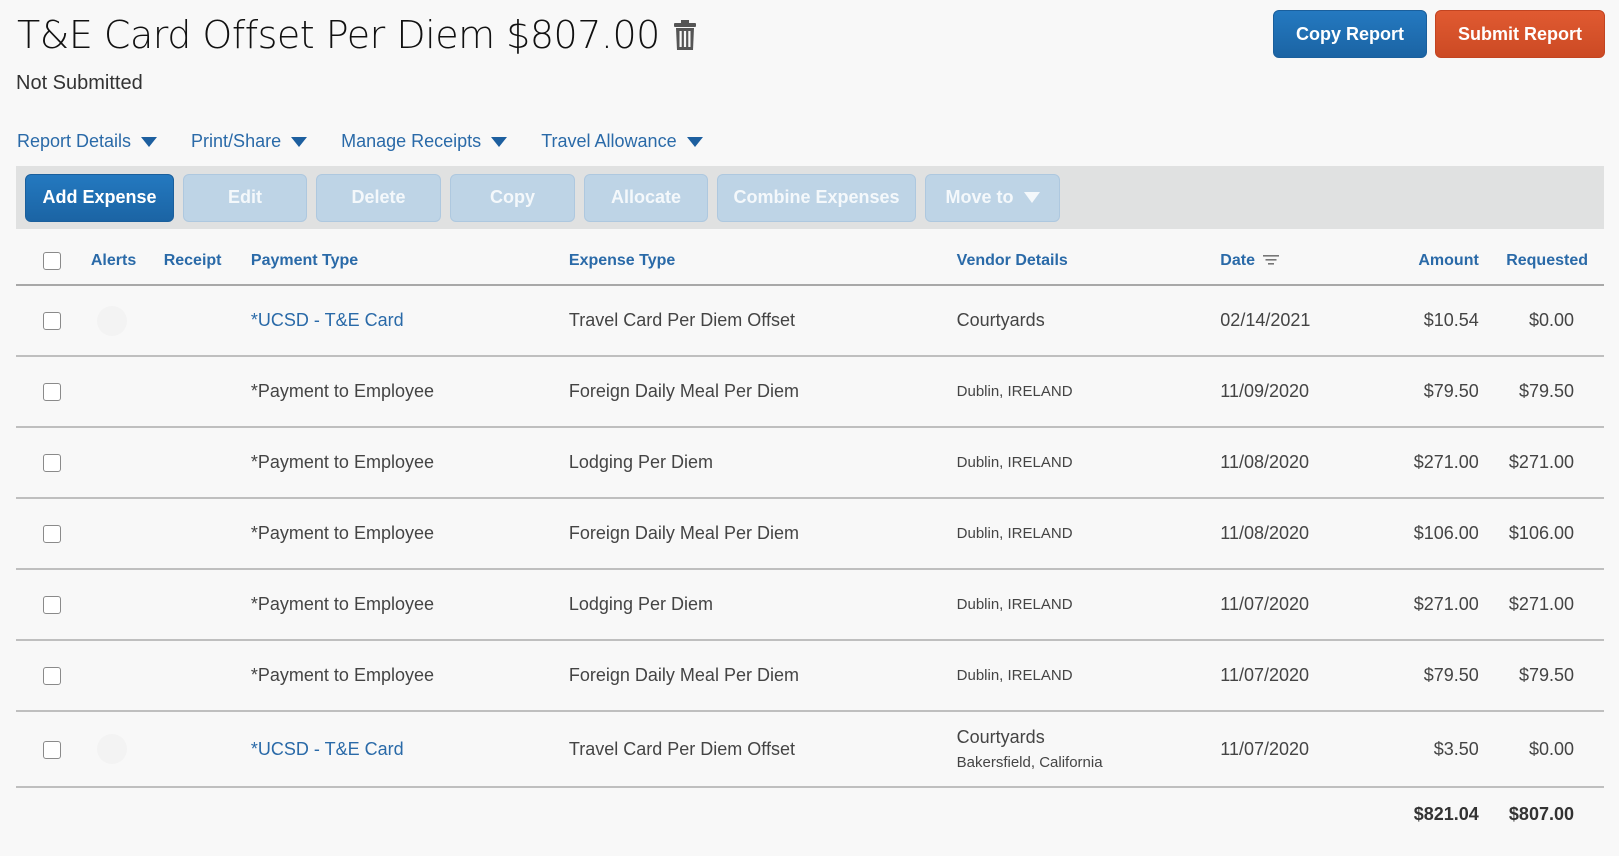 The image size is (1619, 856). I want to click on expense-date: 02/14/2021, so click(1302, 321).